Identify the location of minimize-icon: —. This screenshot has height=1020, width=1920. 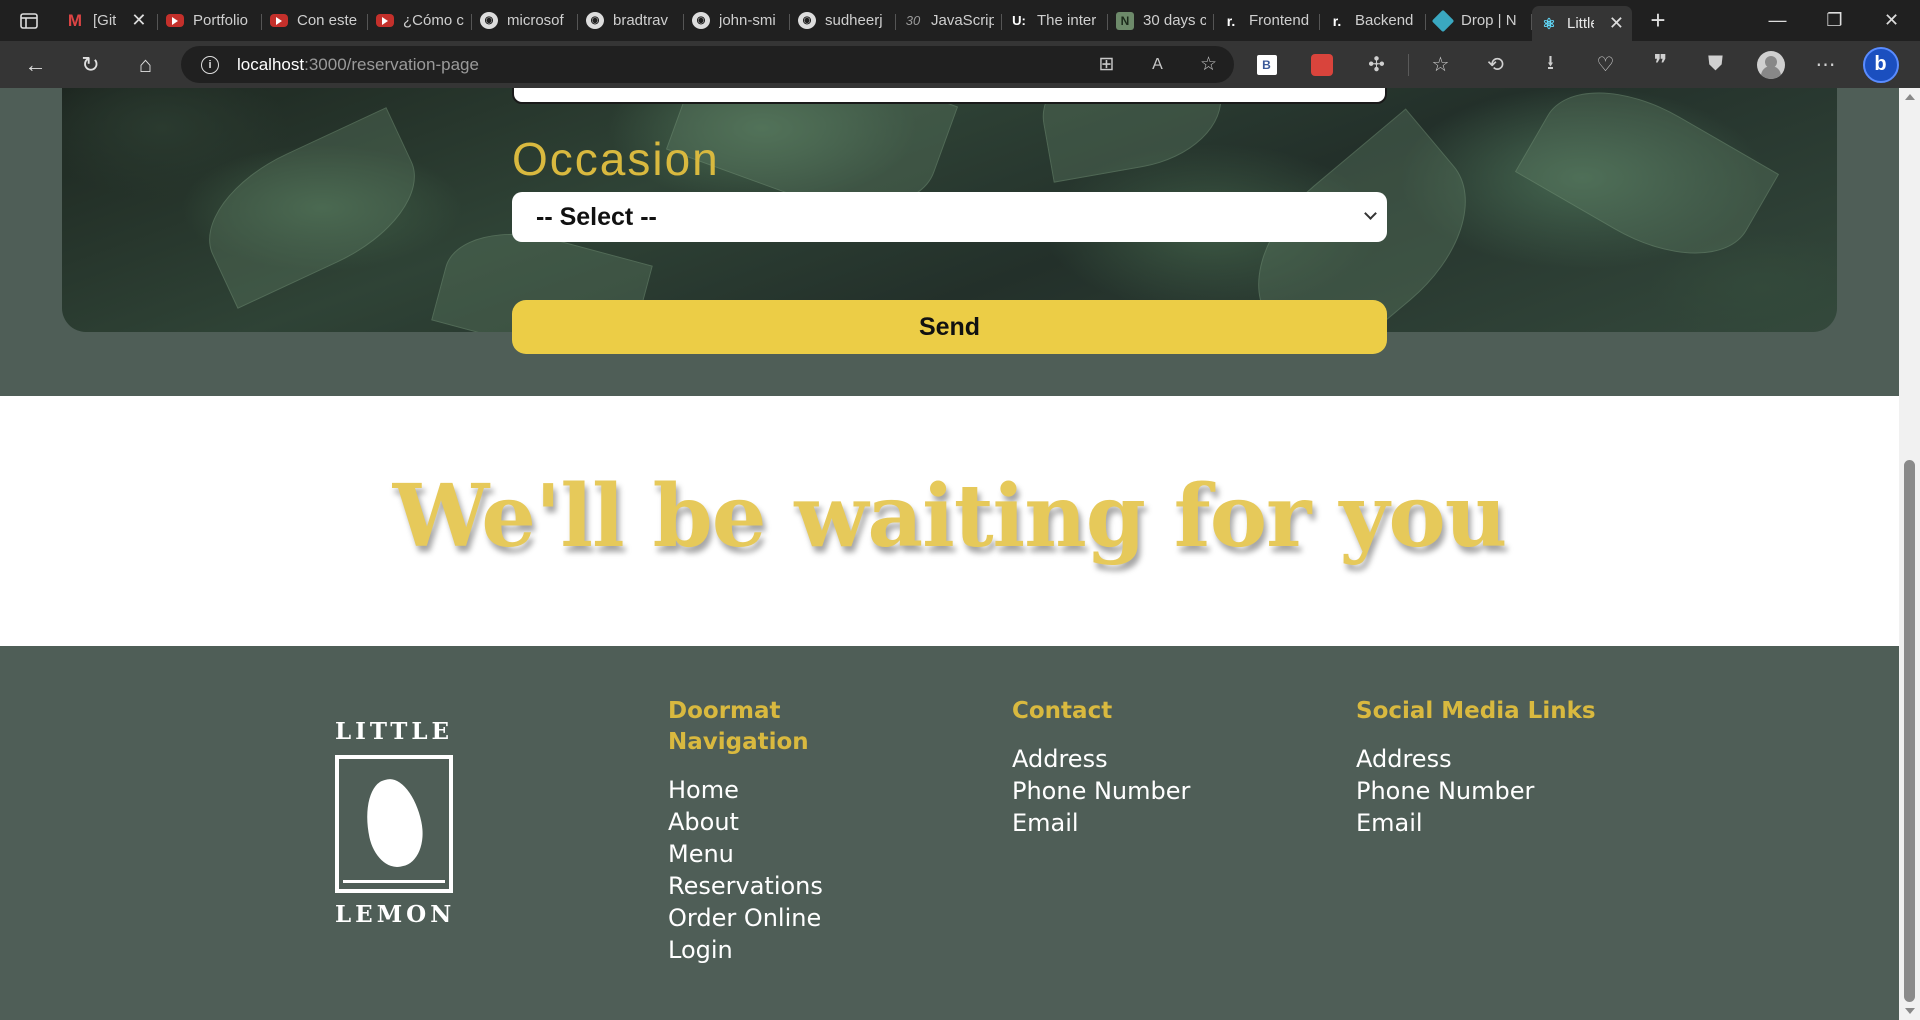
(1777, 20).